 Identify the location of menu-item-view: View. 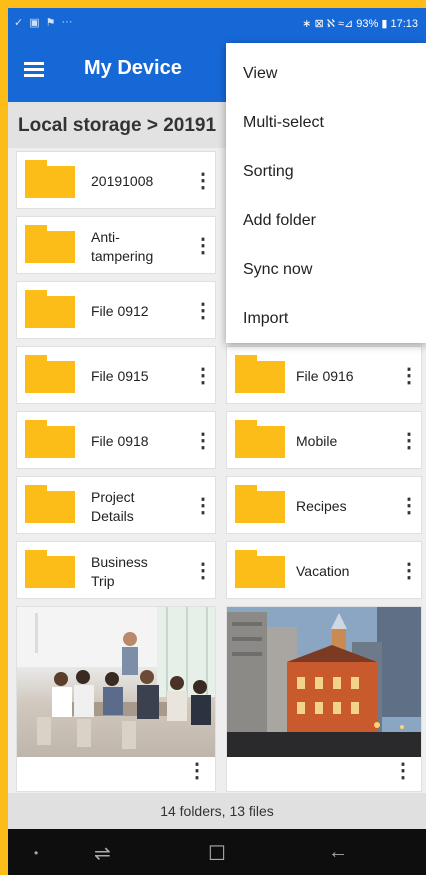
(326, 74).